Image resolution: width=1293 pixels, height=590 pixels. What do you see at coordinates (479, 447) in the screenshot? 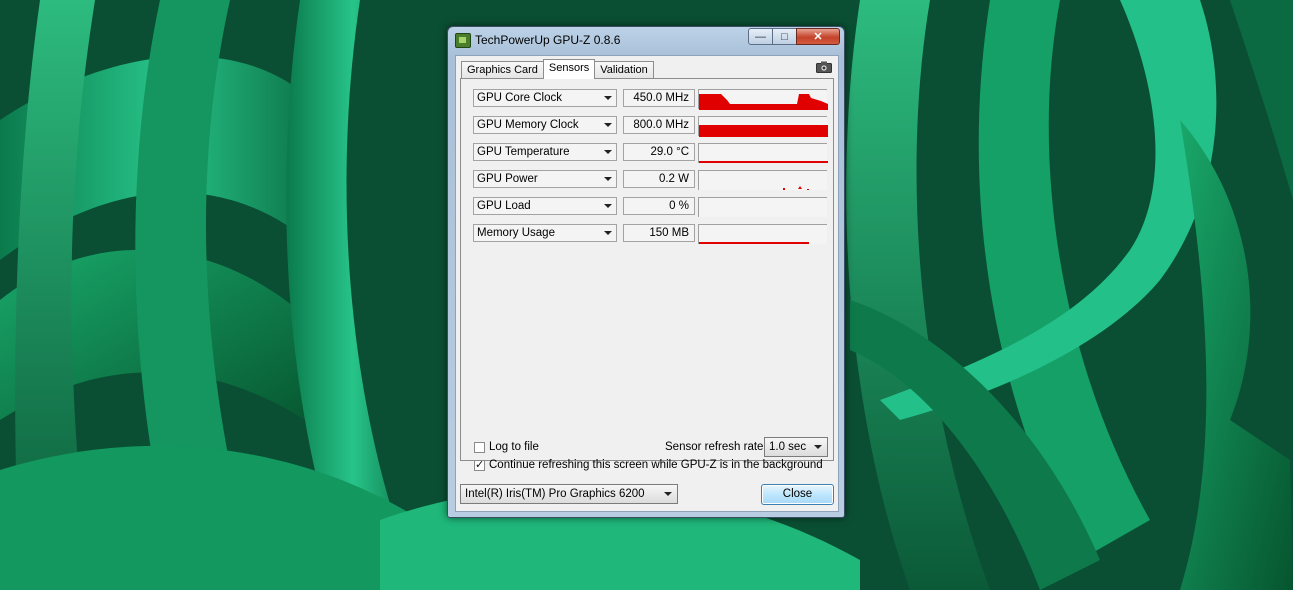
I see `log-to-file-checkbox` at bounding box center [479, 447].